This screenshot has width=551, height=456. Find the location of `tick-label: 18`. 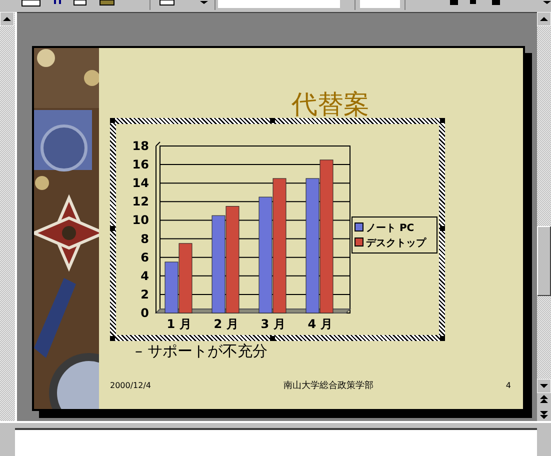

tick-label: 18 is located at coordinates (140, 146).